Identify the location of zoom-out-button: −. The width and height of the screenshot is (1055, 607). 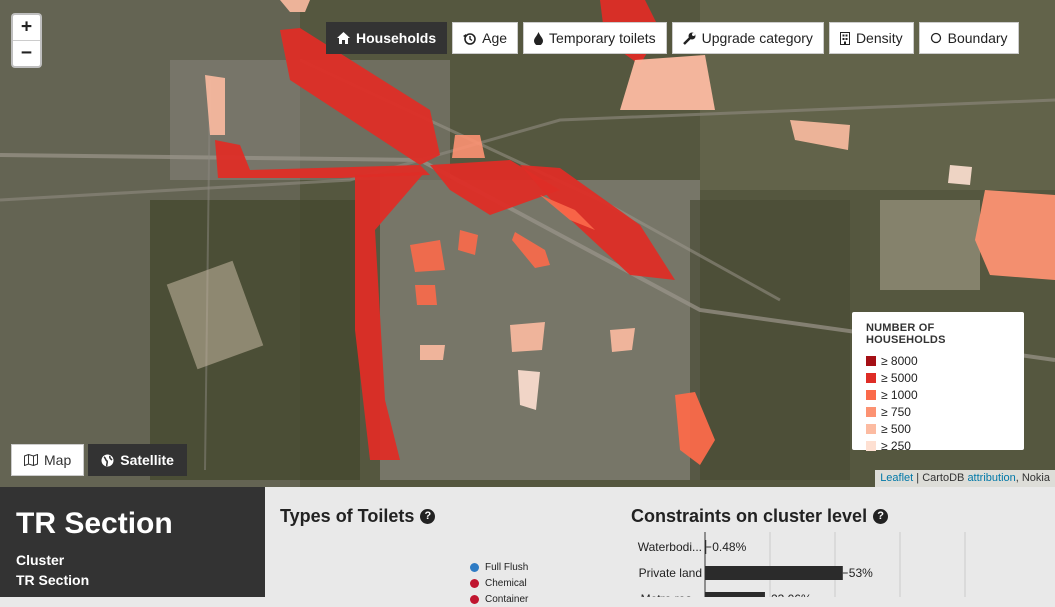
(26, 53).